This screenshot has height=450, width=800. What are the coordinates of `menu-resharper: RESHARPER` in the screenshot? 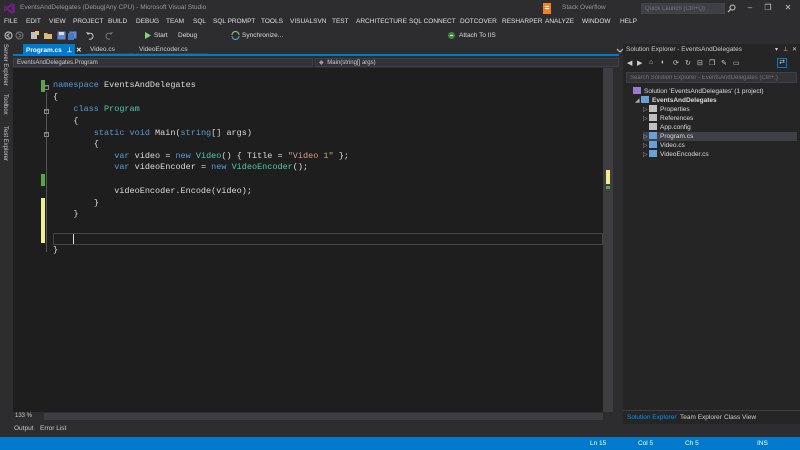 It's located at (522, 21).